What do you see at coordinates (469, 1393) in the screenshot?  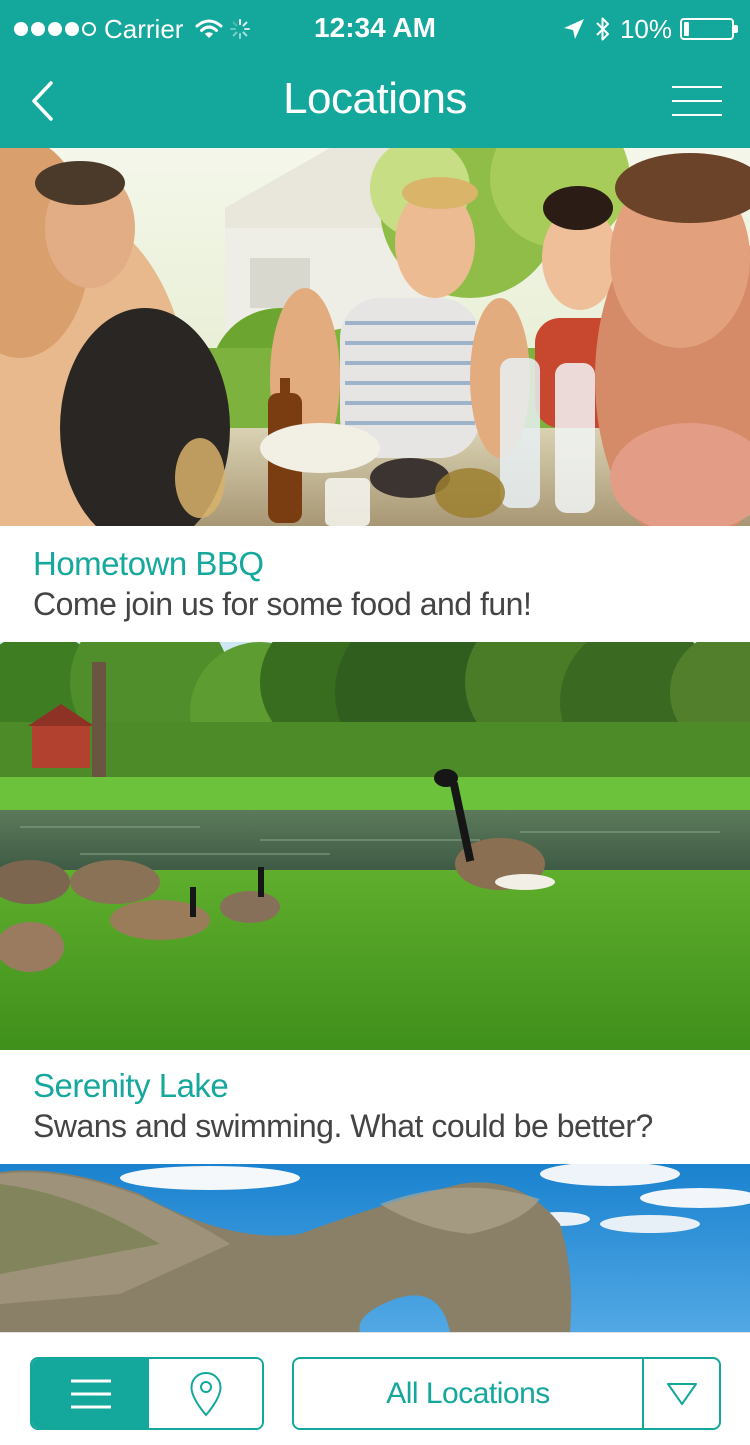 I see `filter-dropdown: All Locations` at bounding box center [469, 1393].